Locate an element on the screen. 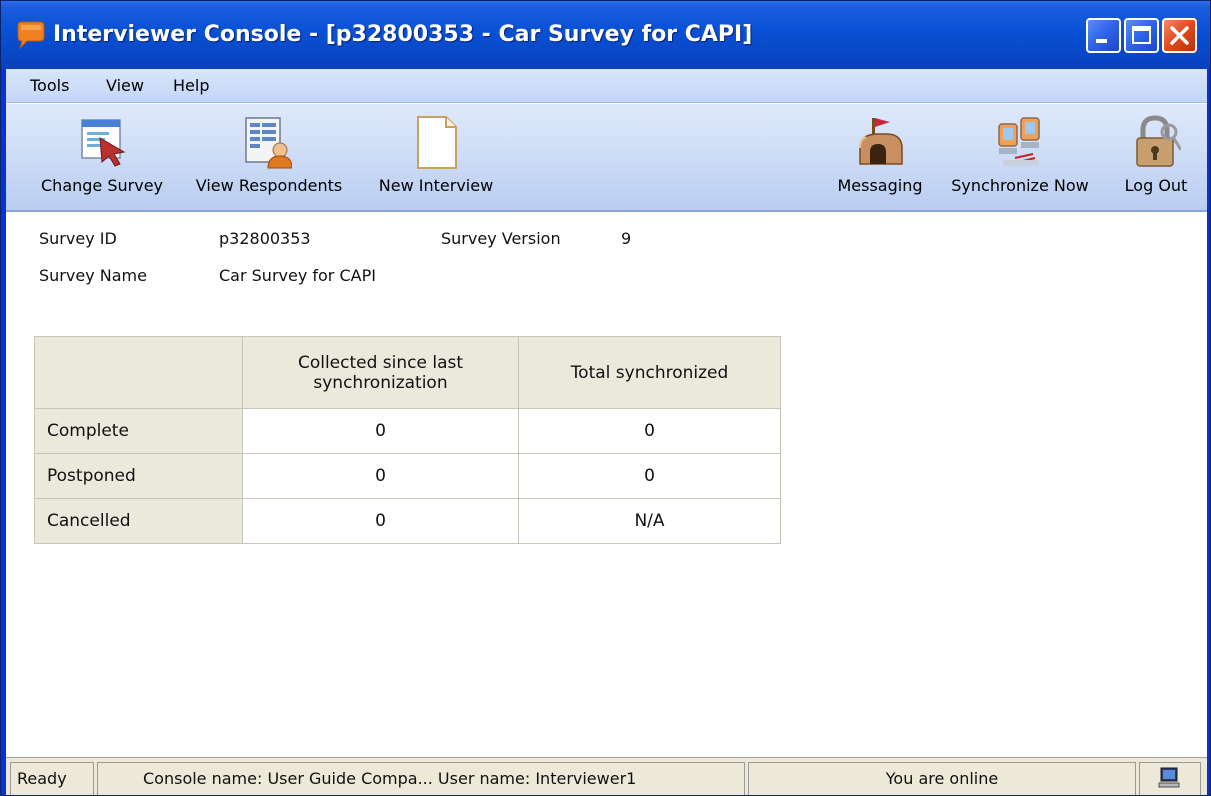  close-button is located at coordinates (1179, 35).